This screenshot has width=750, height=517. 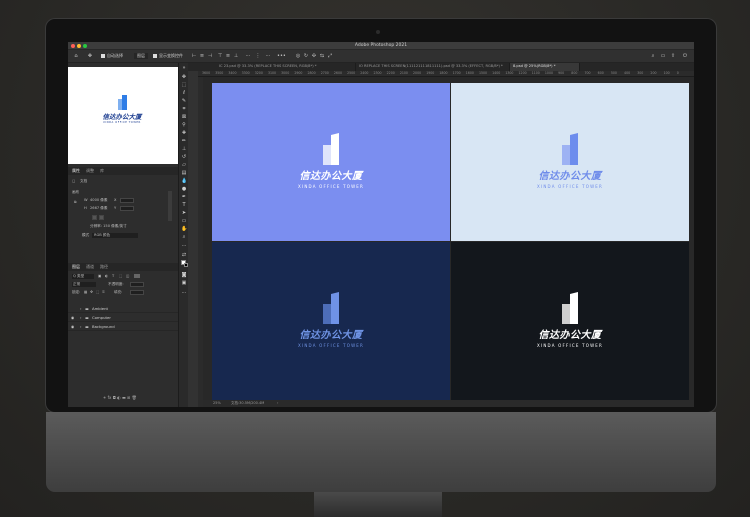 What do you see at coordinates (184, 85) in the screenshot?
I see `marquee-tool-icon: ⬚` at bounding box center [184, 85].